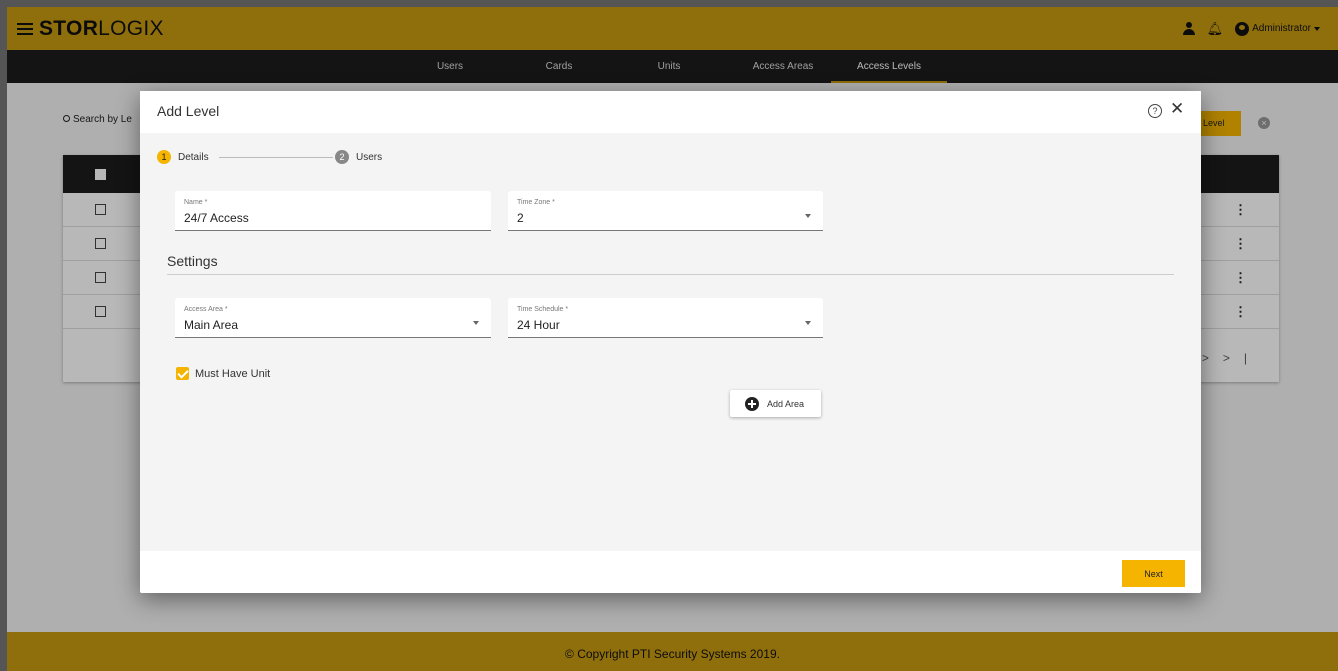 Image resolution: width=1338 pixels, height=671 pixels. Describe the element at coordinates (188, 111) in the screenshot. I see `dialog-title: Add Level` at that location.